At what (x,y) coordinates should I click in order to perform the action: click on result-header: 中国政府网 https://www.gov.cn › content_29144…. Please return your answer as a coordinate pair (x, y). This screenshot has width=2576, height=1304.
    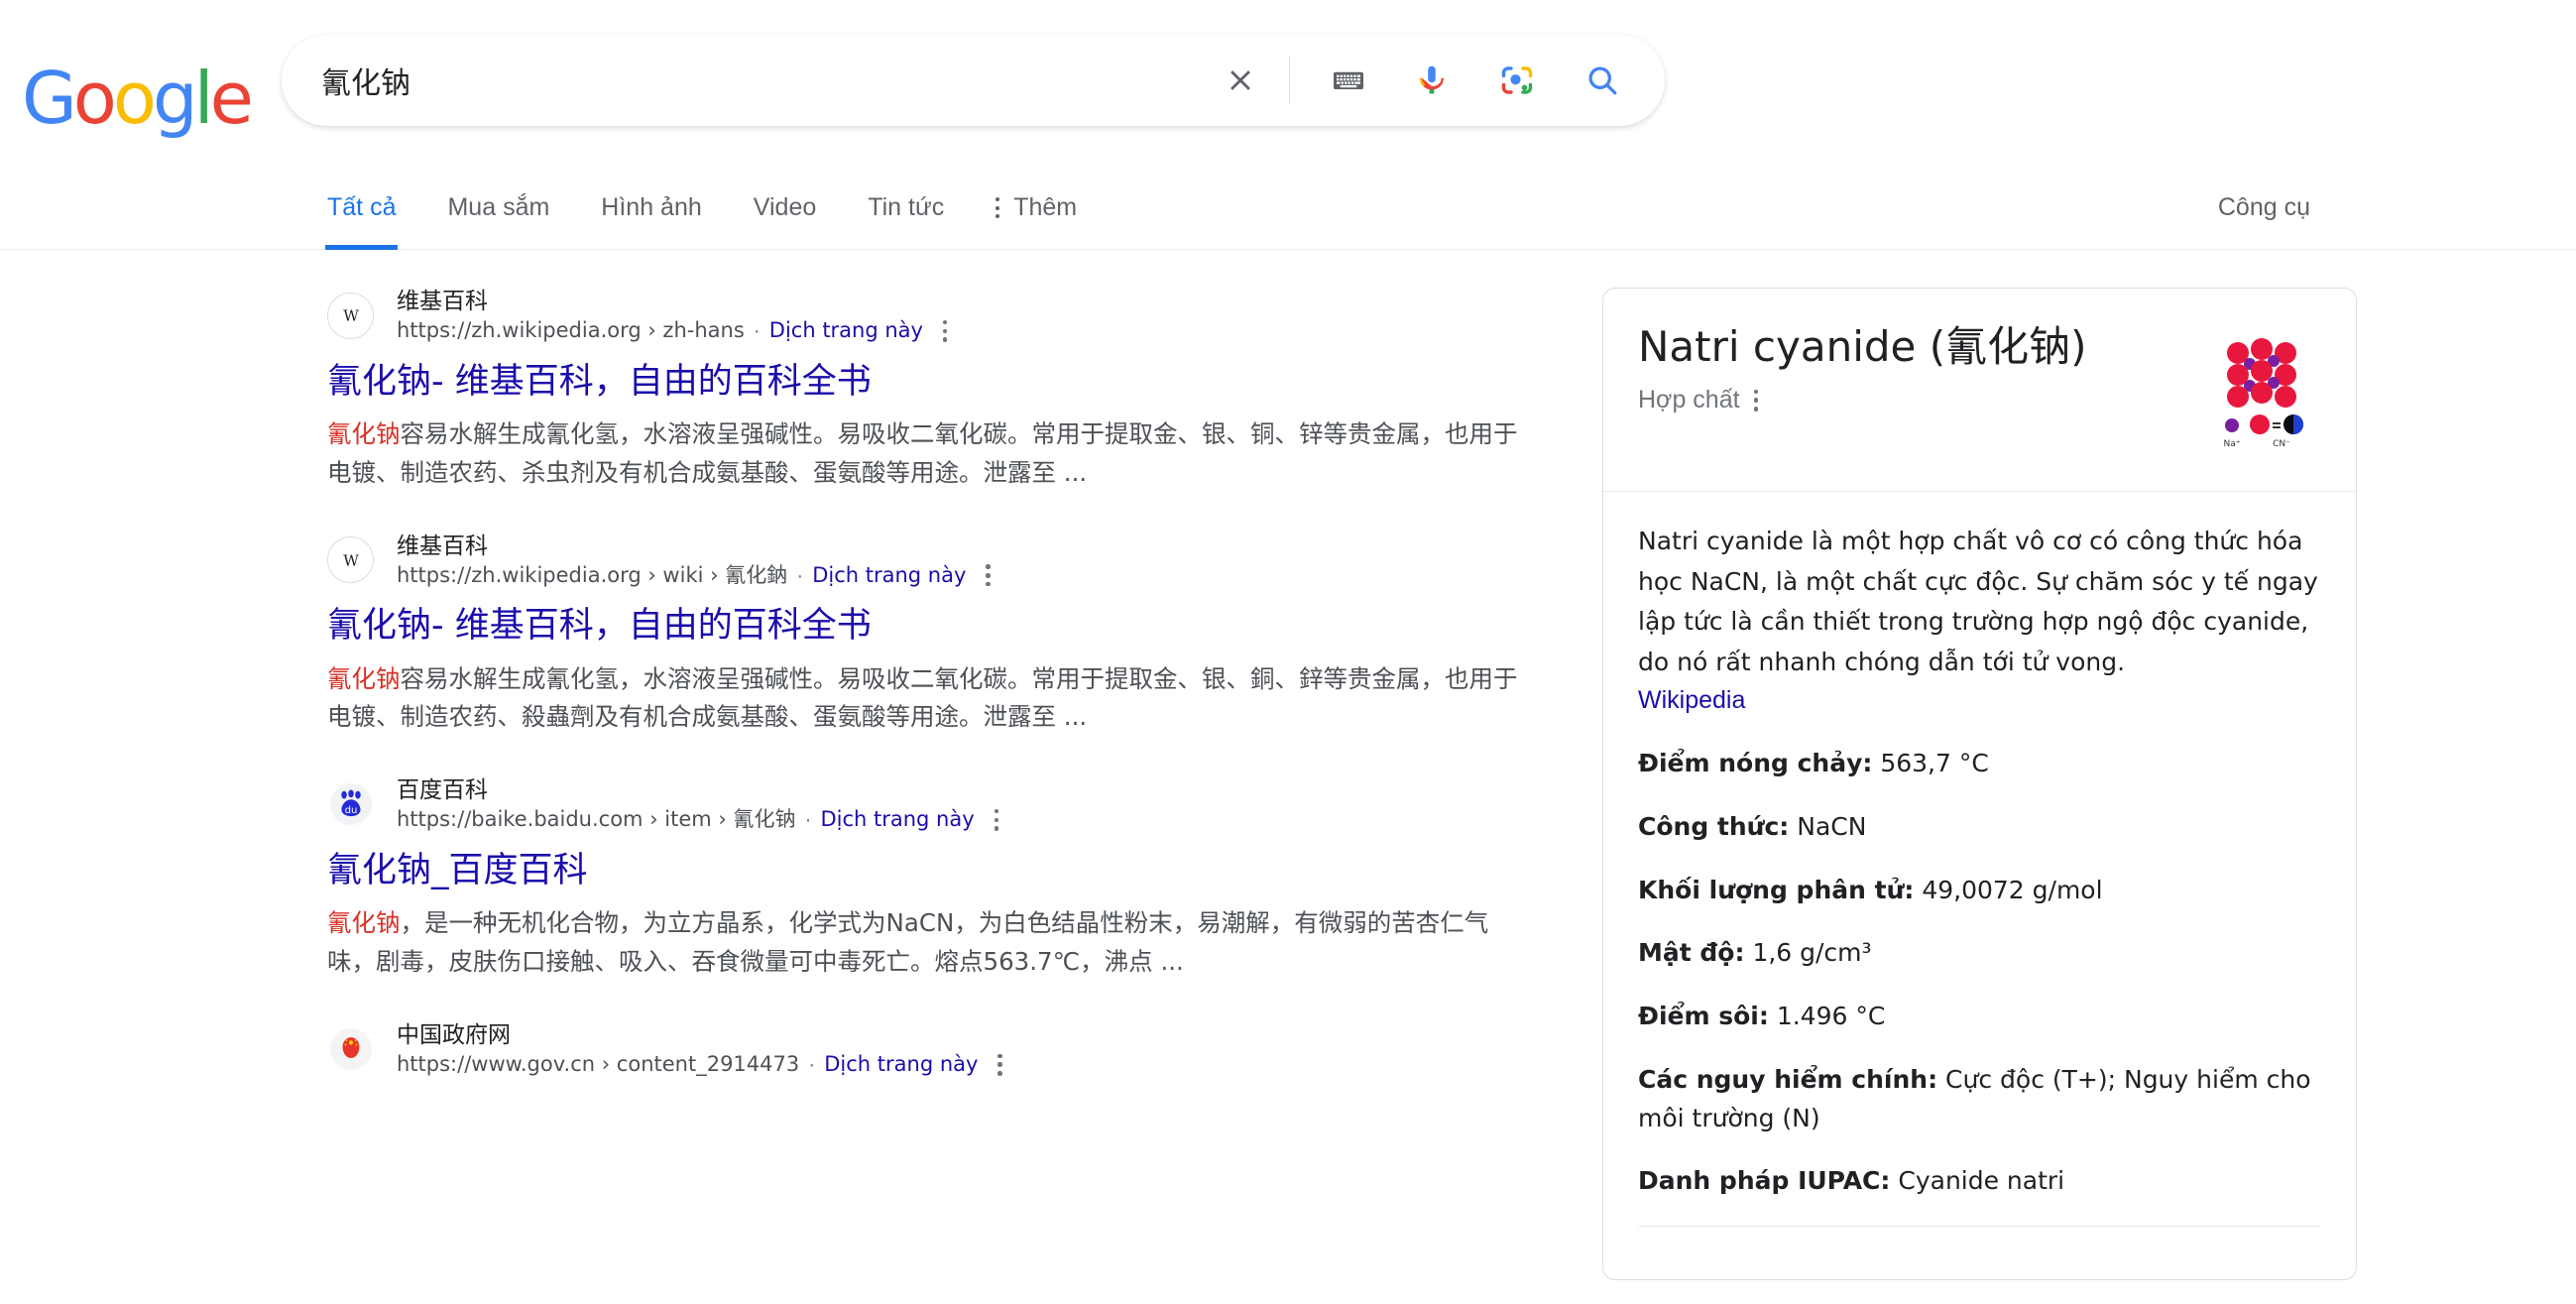
    Looking at the image, I should click on (954, 1049).